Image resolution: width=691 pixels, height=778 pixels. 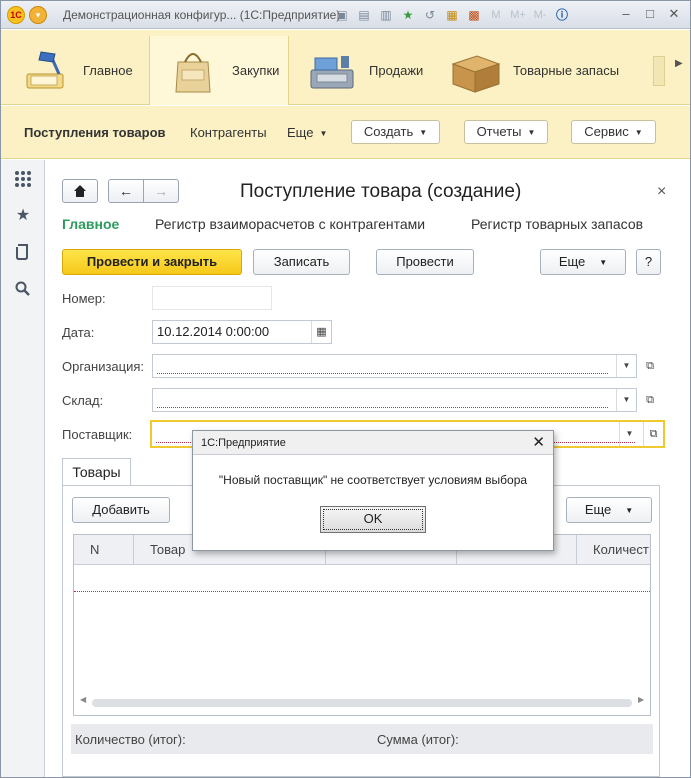 What do you see at coordinates (650, 366) in the screenshot?
I see `open-organization-icon: ⧉` at bounding box center [650, 366].